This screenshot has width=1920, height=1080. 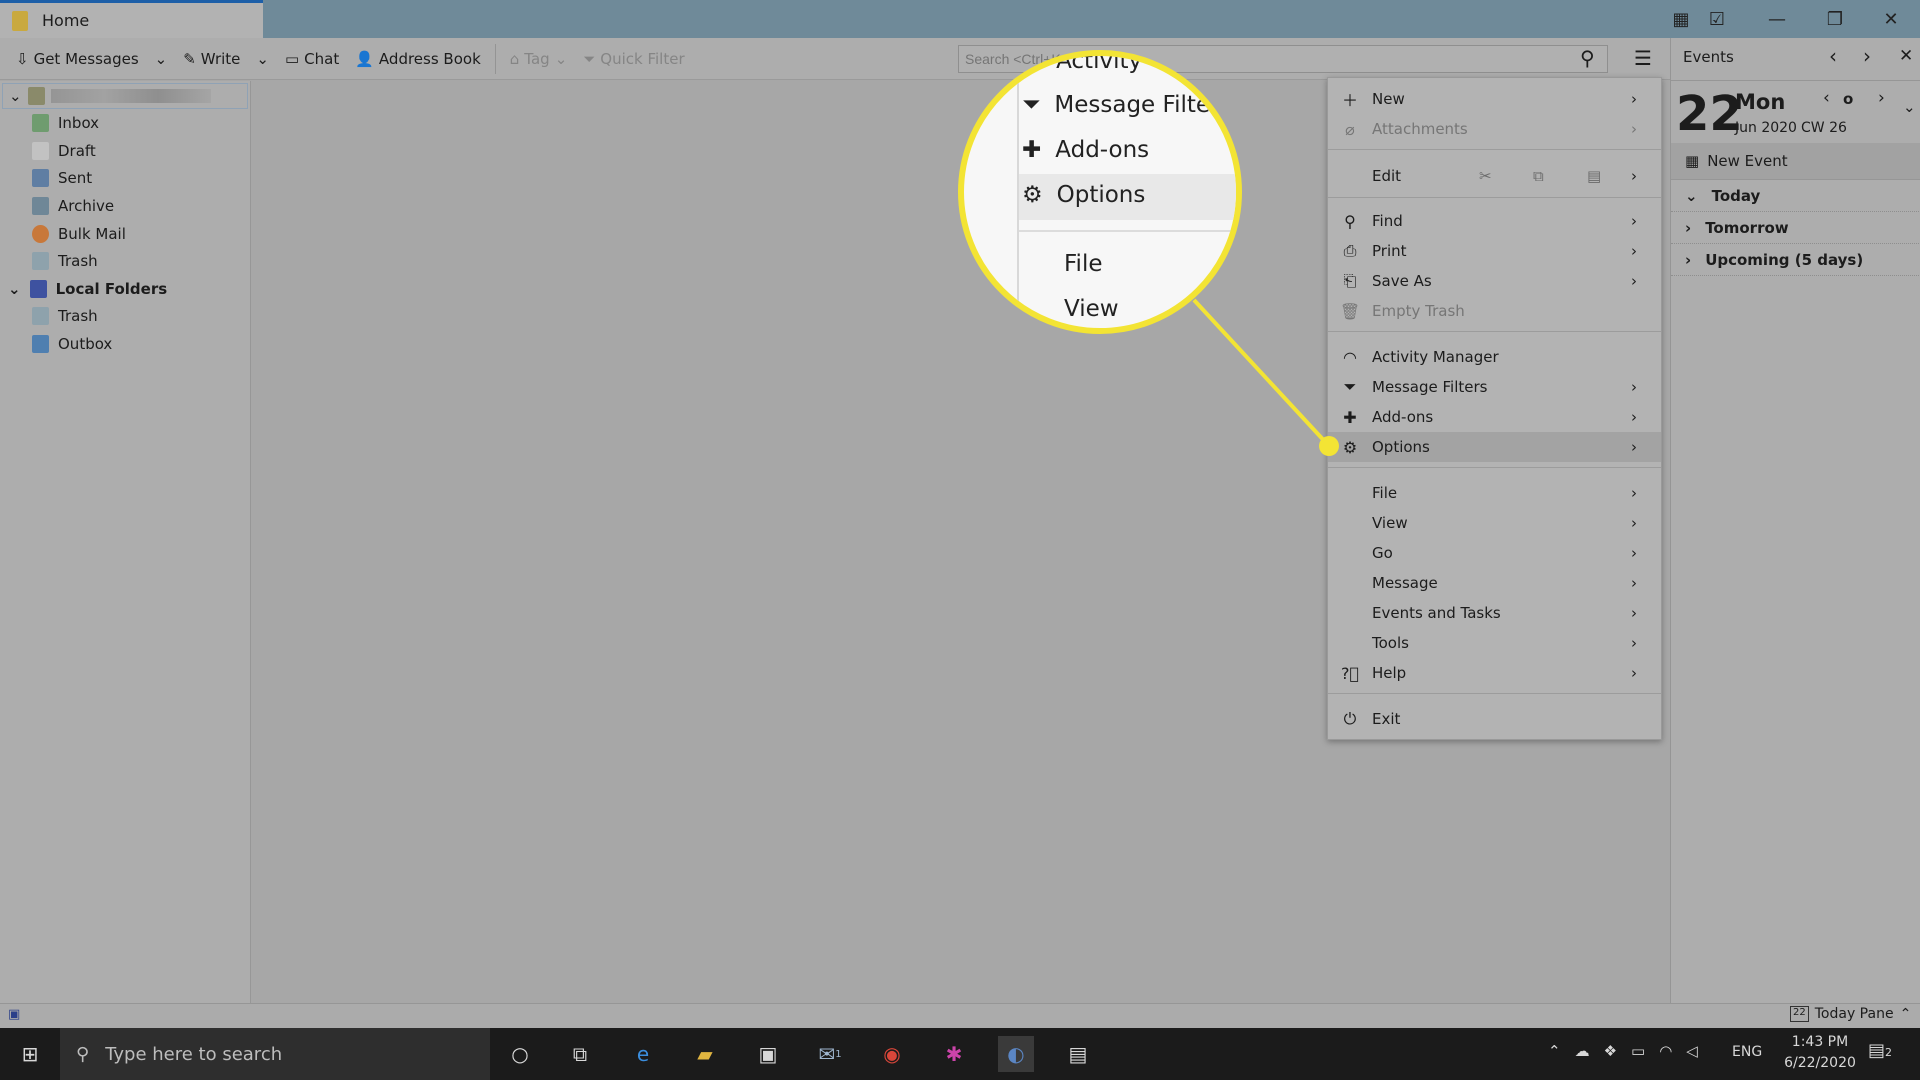 What do you see at coordinates (1101, 195) in the screenshot?
I see `magnified-label: Options` at bounding box center [1101, 195].